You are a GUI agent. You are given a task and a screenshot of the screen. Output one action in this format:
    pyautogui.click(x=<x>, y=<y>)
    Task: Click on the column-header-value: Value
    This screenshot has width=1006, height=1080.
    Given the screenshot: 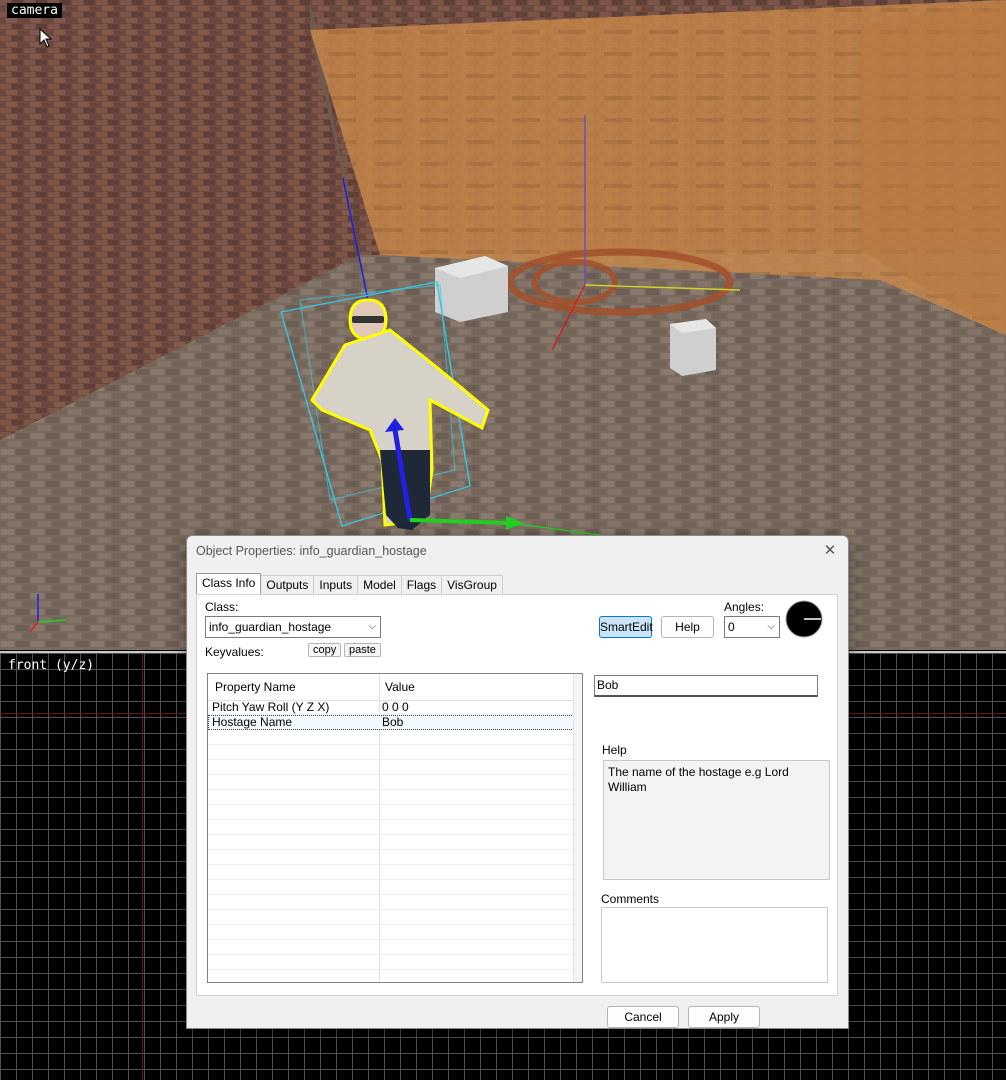 What is the action you would take?
    pyautogui.click(x=400, y=687)
    